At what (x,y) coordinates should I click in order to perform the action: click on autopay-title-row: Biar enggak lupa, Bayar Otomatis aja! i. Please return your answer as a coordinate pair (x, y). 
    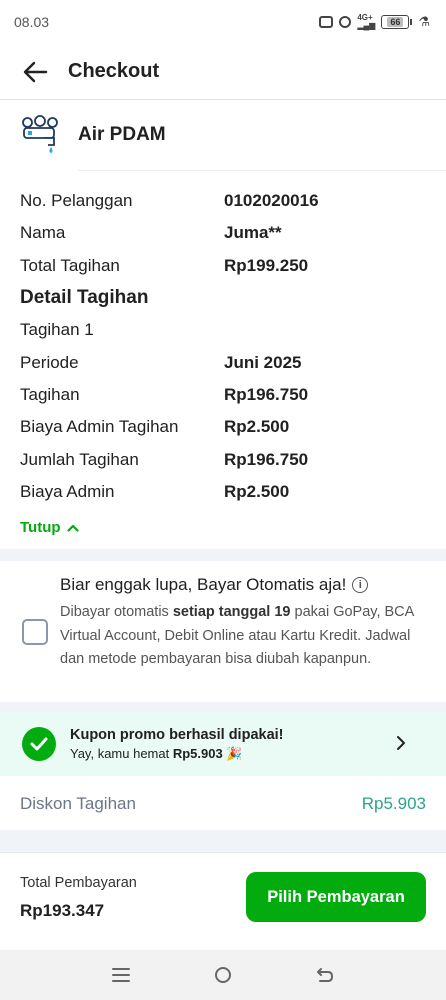
    Looking at the image, I should click on (214, 585).